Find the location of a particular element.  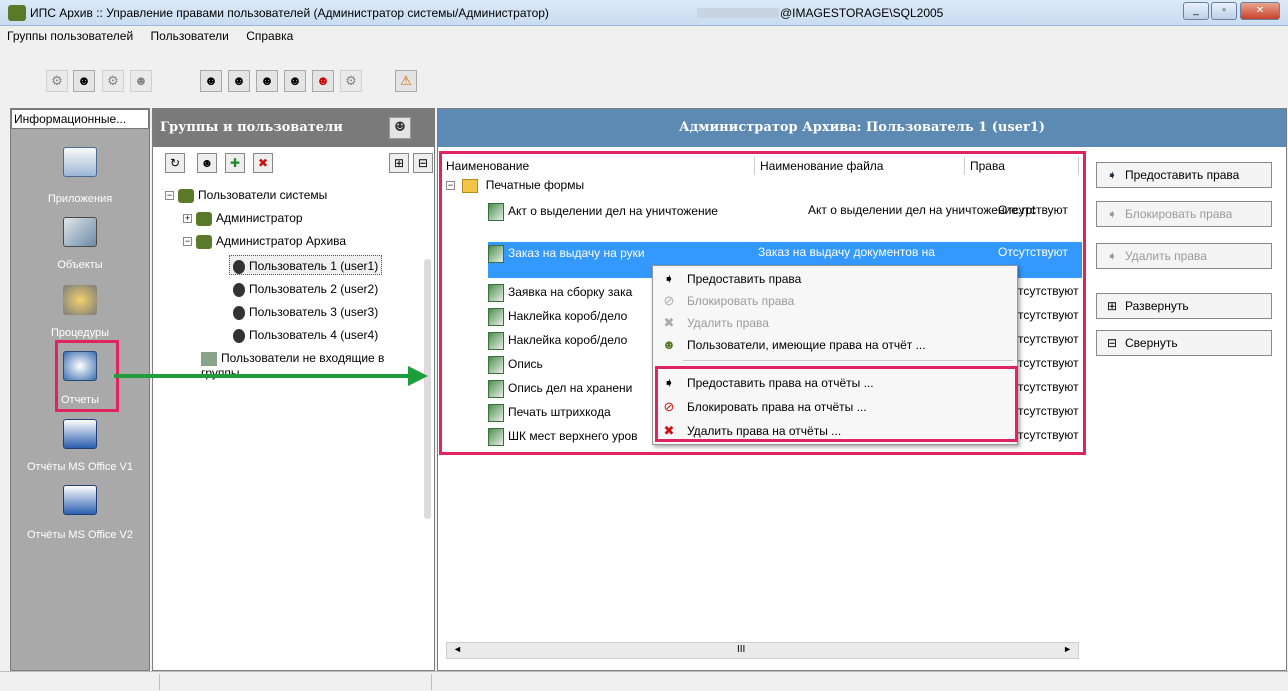

close-button: ✕ is located at coordinates (1260, 11).